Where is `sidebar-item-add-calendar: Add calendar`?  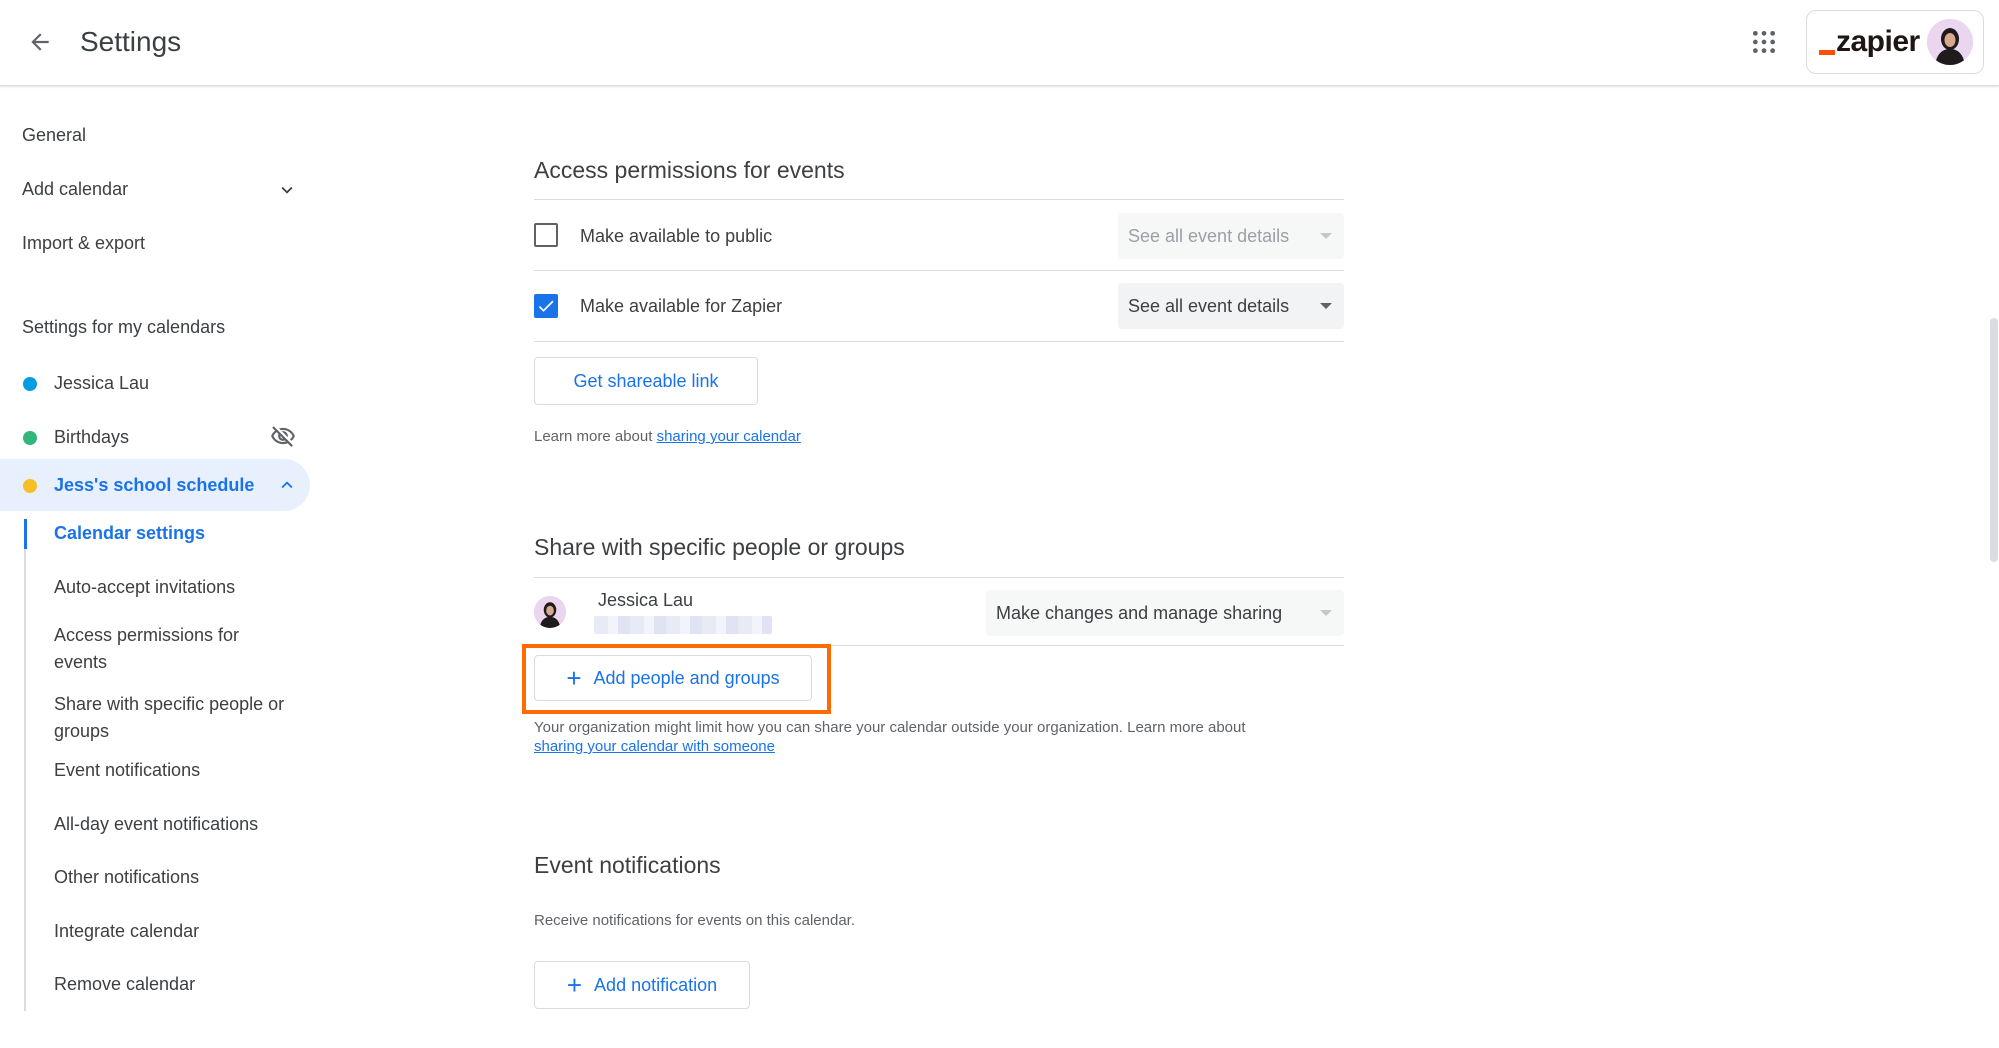
sidebar-item-add-calendar: Add calendar is located at coordinates (75, 189).